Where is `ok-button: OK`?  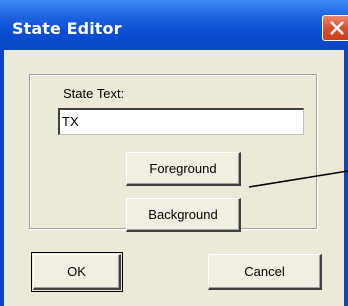 ok-button: OK is located at coordinates (77, 272).